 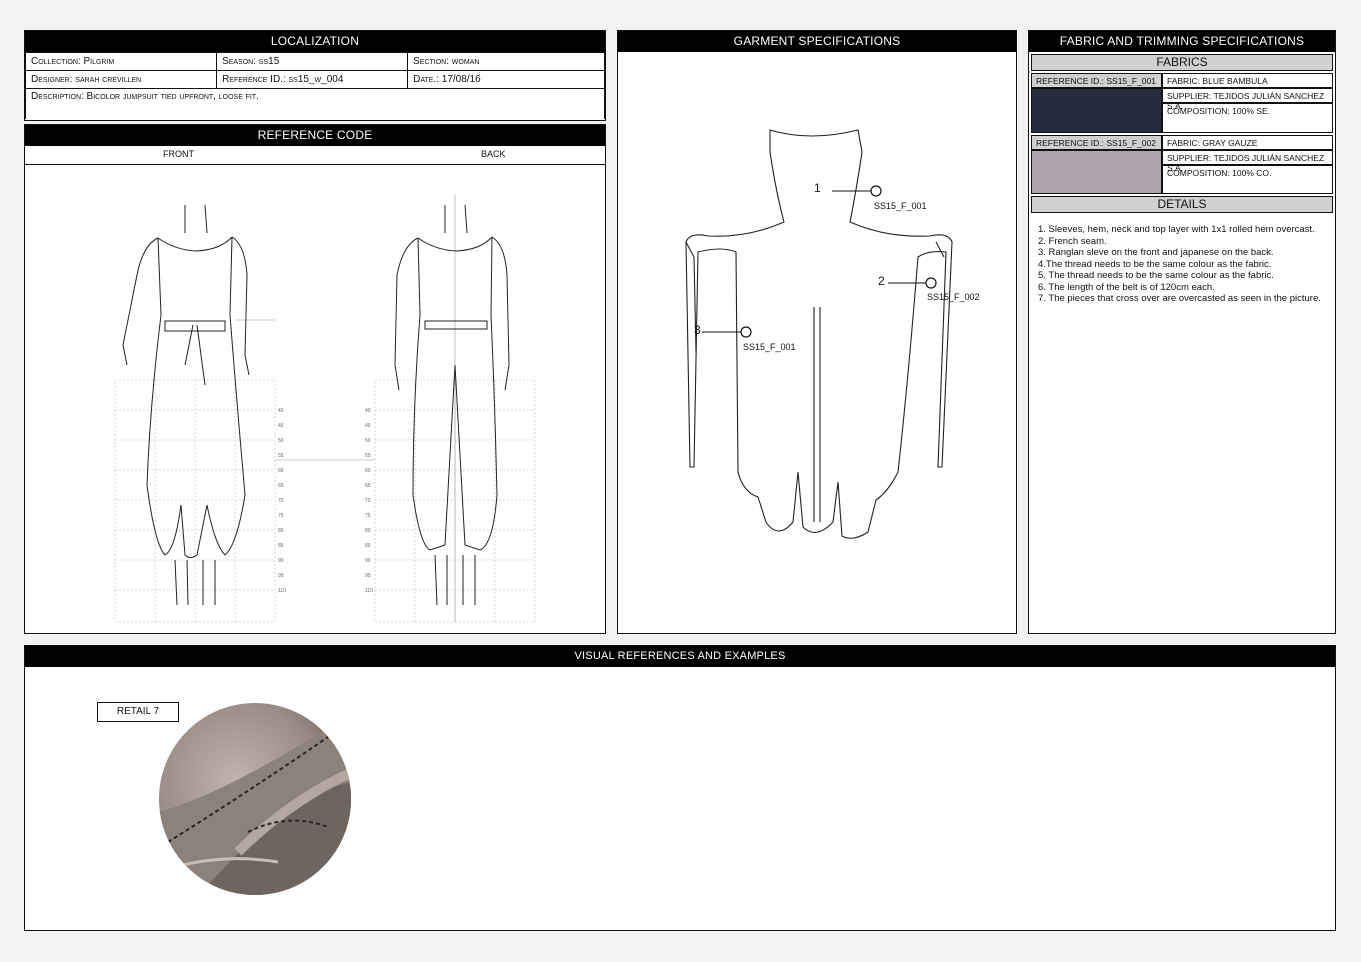 What do you see at coordinates (881, 281) in the screenshot?
I see `callout-2-number: 2` at bounding box center [881, 281].